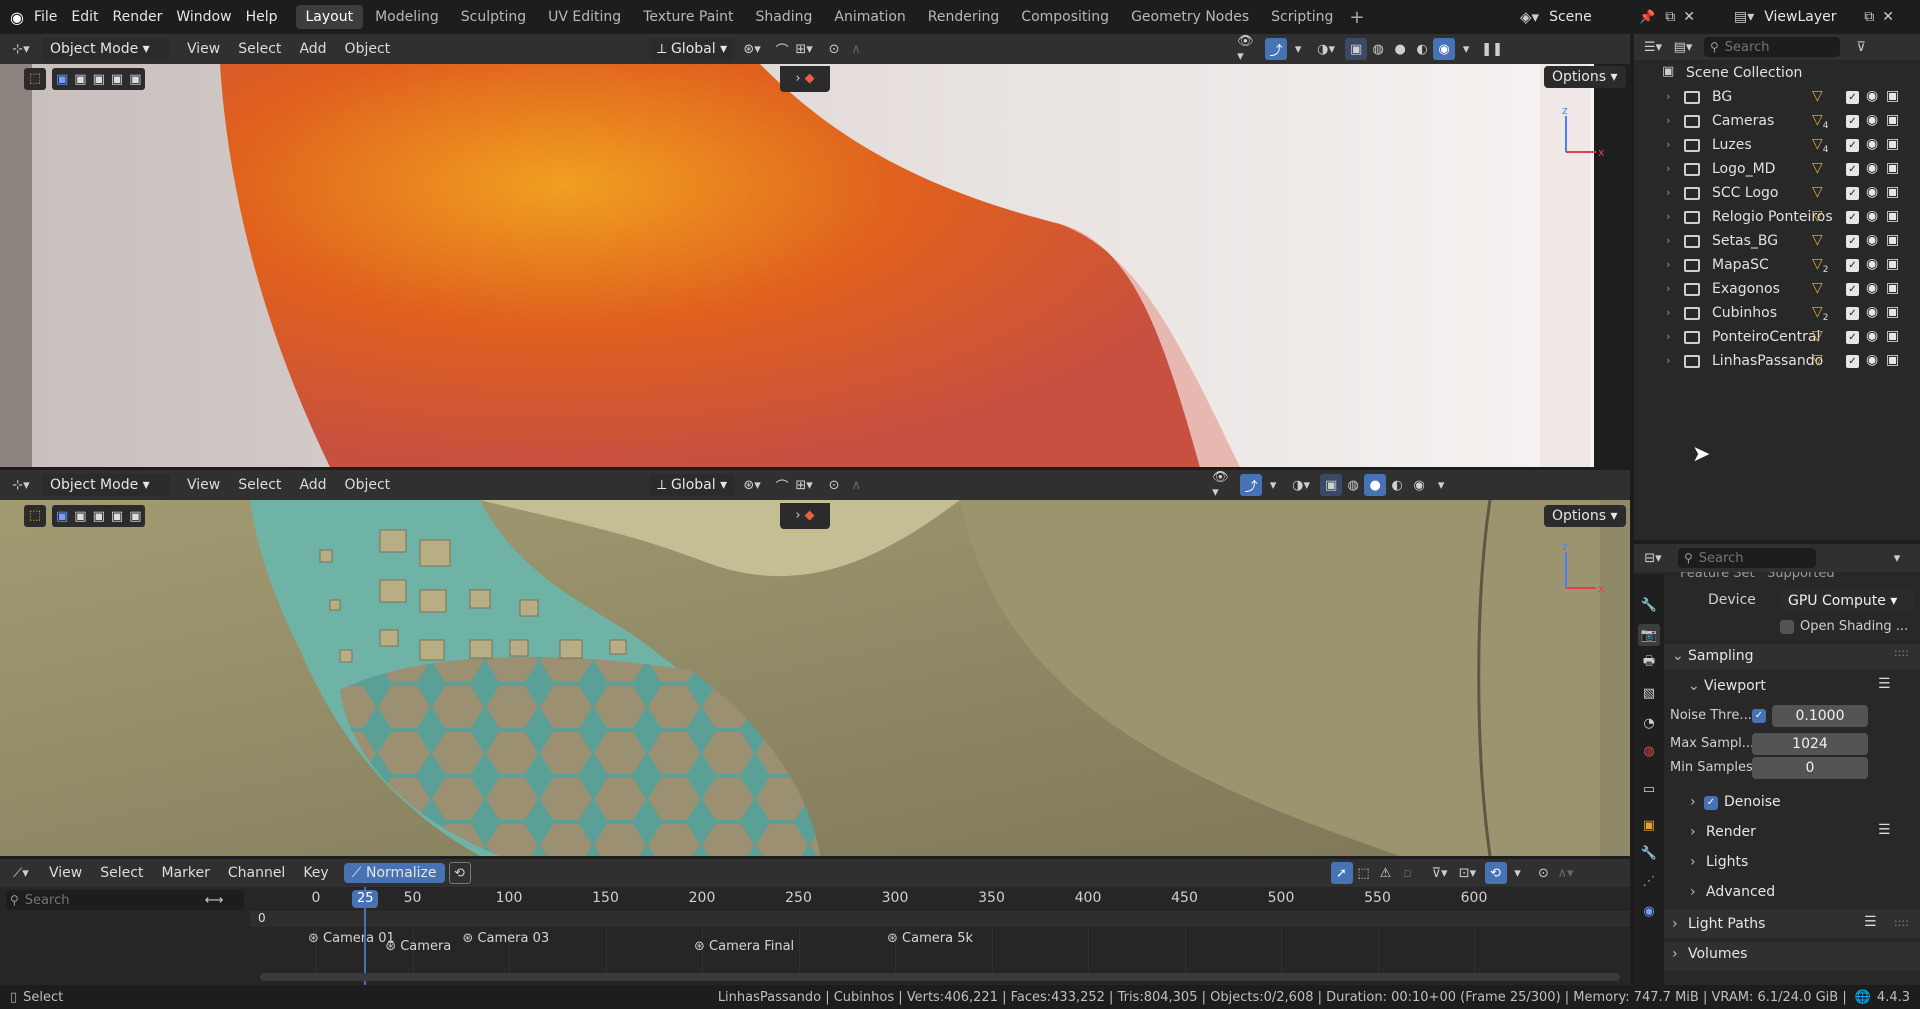 The width and height of the screenshot is (1920, 1009). Describe the element at coordinates (312, 485) in the screenshot. I see `vp2-menu-add: Add` at that location.